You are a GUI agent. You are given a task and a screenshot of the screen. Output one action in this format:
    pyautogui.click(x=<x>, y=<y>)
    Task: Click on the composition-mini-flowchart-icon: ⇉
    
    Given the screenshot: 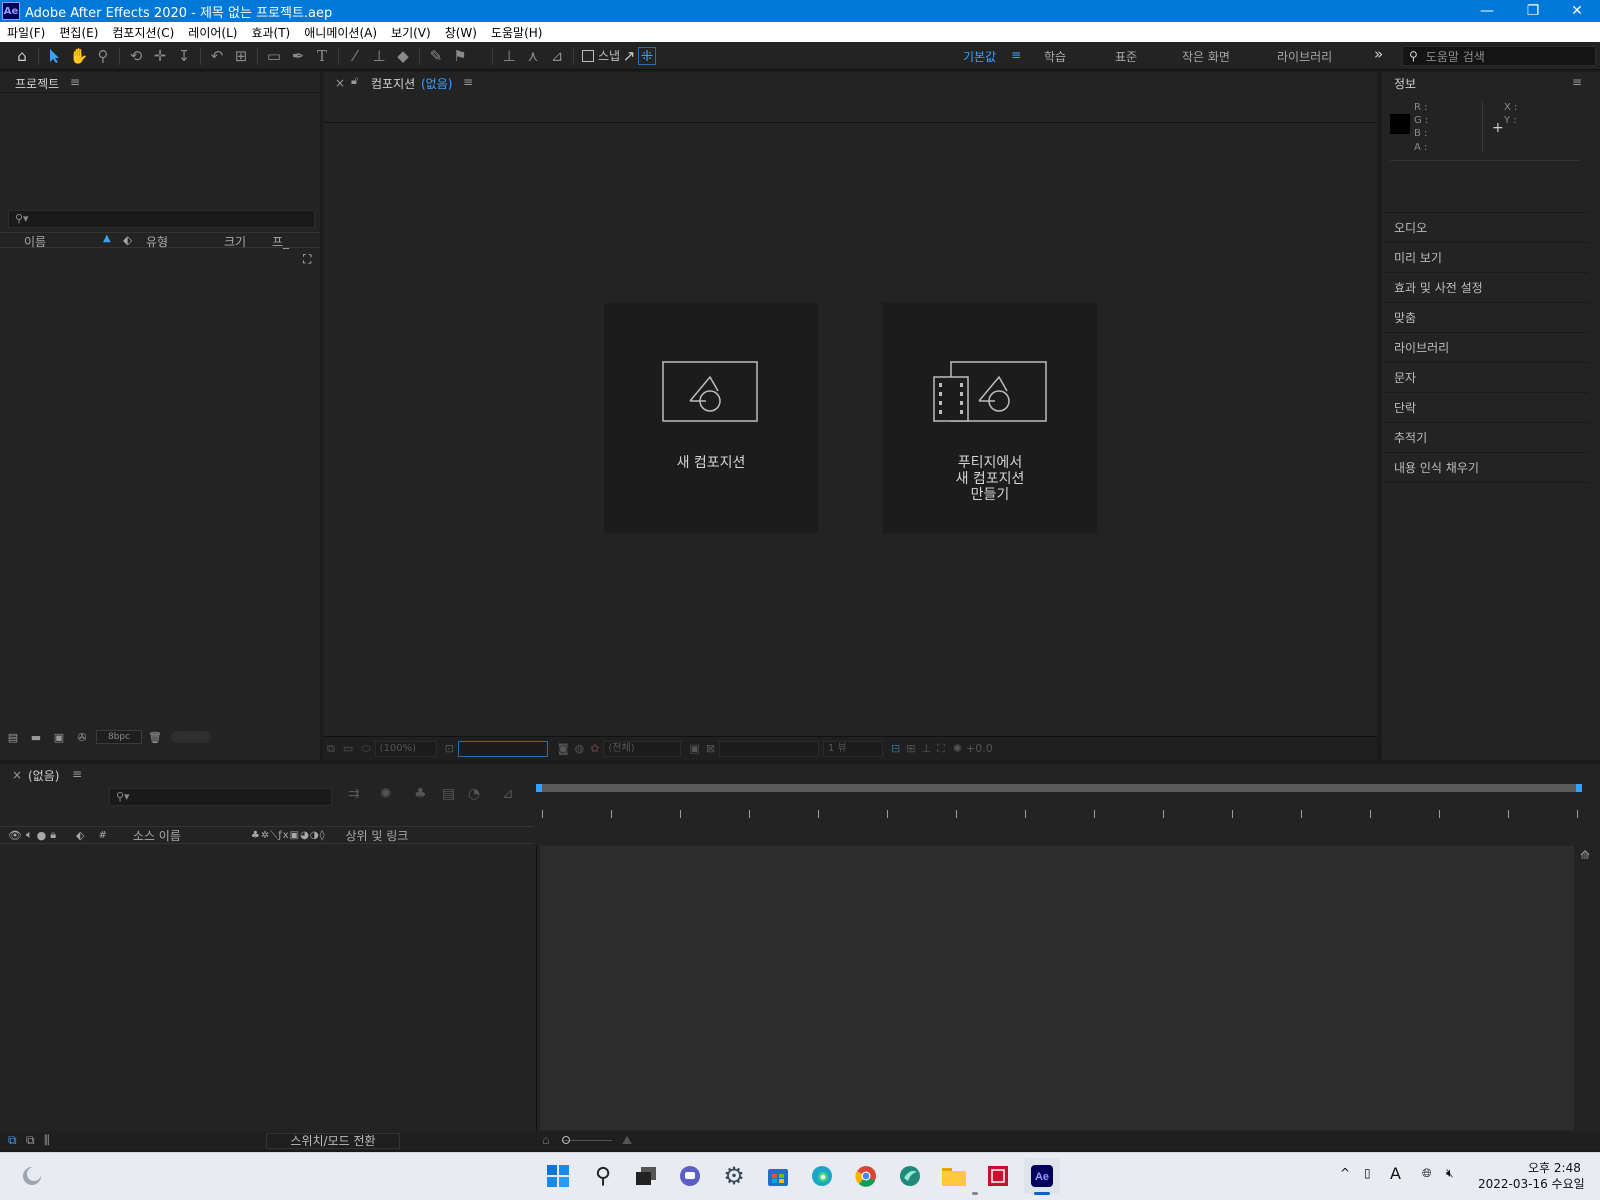 What is the action you would take?
    pyautogui.click(x=354, y=794)
    